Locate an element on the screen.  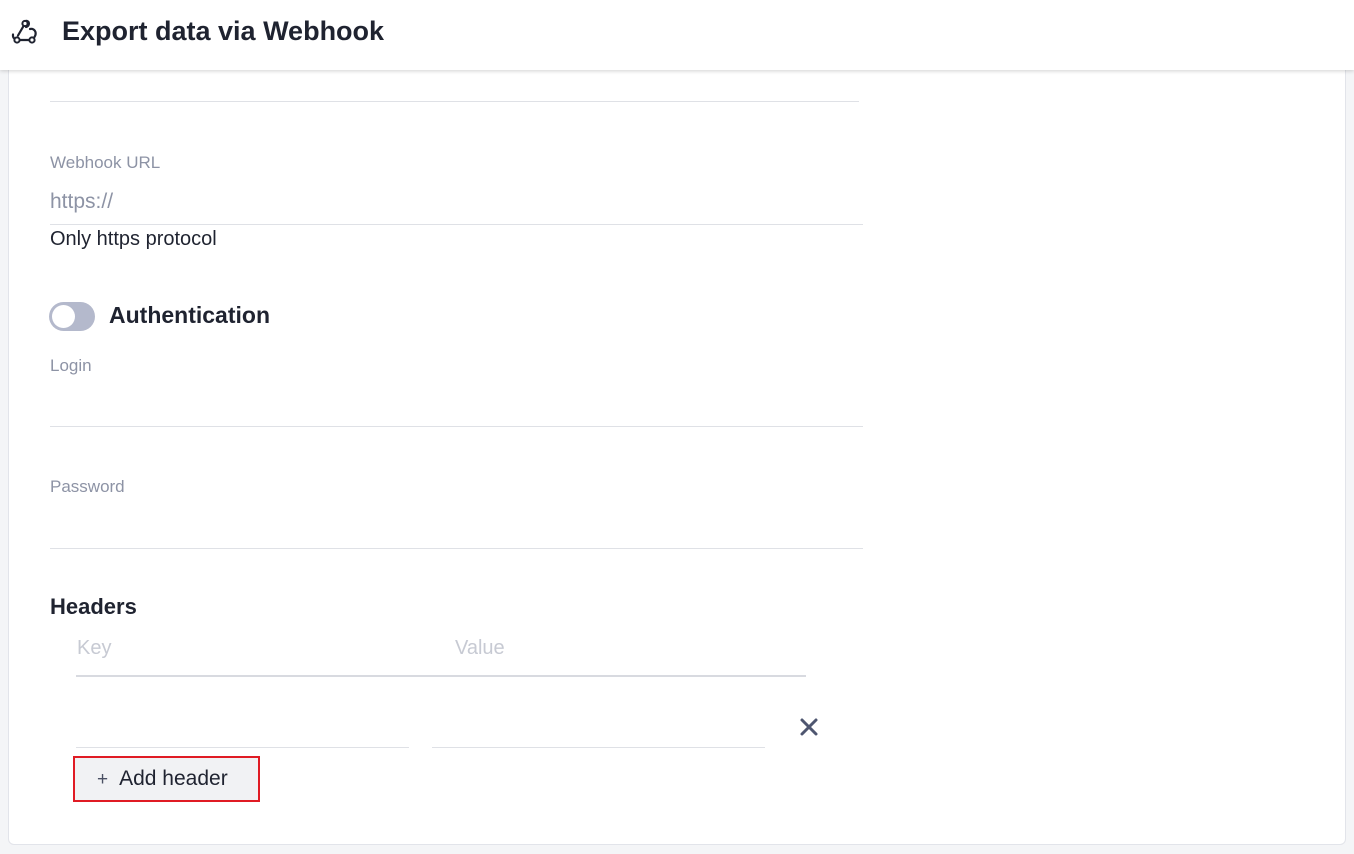
login-input is located at coordinates (456, 406).